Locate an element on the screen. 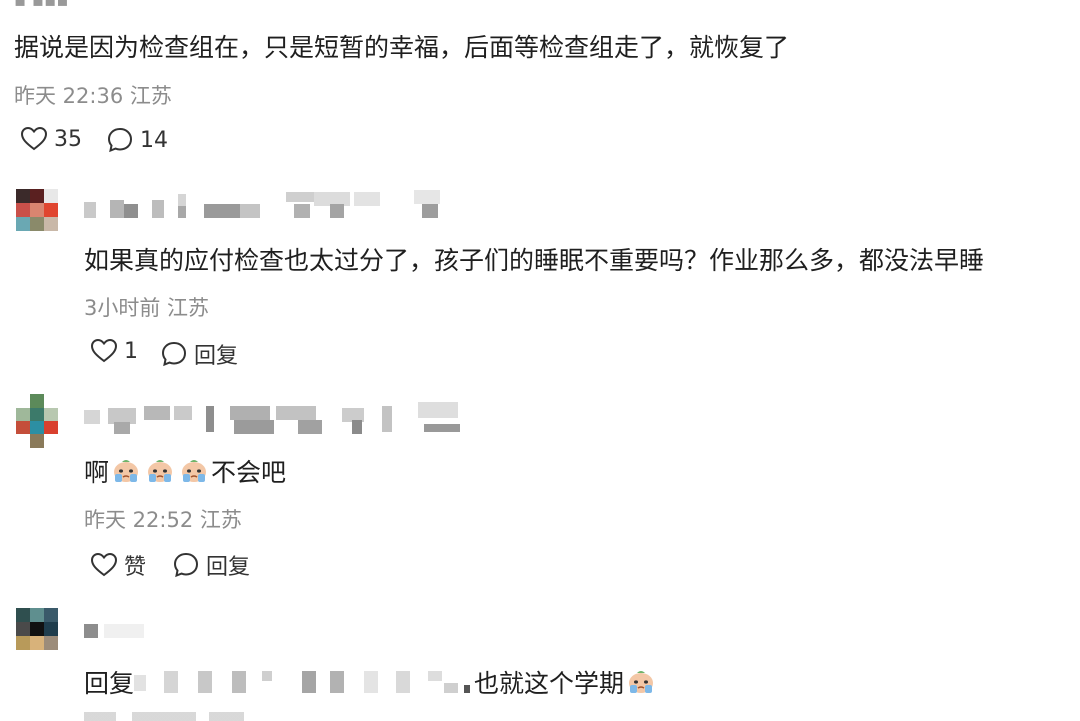 This screenshot has width=1080, height=721. comment-text: 如果真的应付检查也太过分了，孩子们的睡眠不重要吗？作业那么多，都没法早睡 is located at coordinates (534, 260).